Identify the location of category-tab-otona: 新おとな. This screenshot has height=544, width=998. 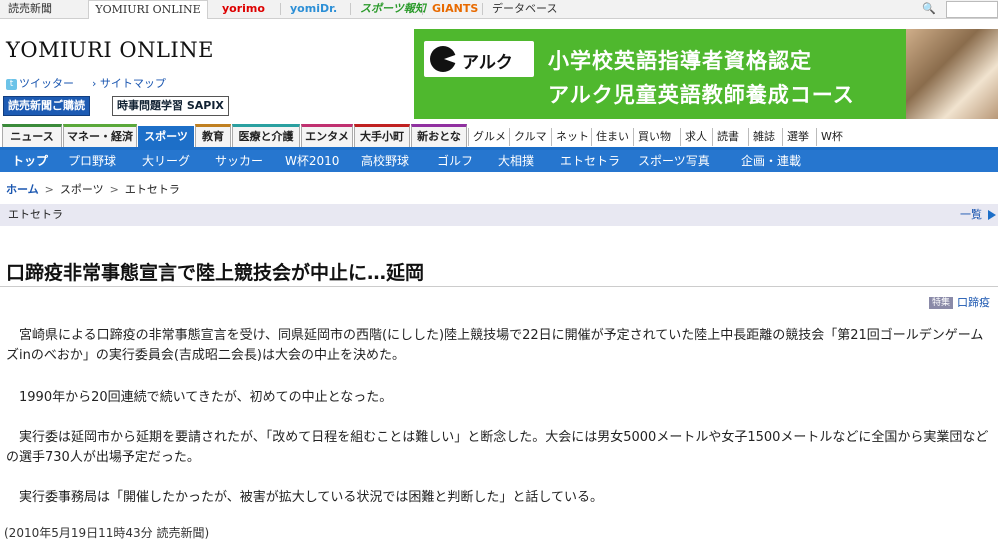
(439, 135).